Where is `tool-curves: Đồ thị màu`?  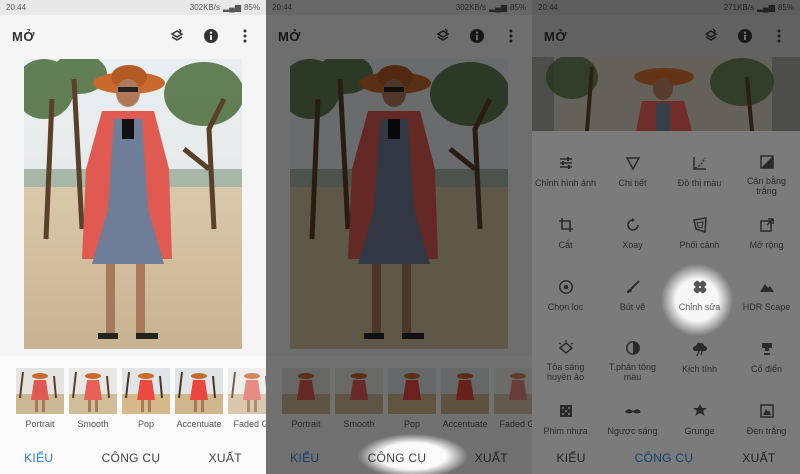
tool-curves: Đồ thị màu is located at coordinates (699, 168).